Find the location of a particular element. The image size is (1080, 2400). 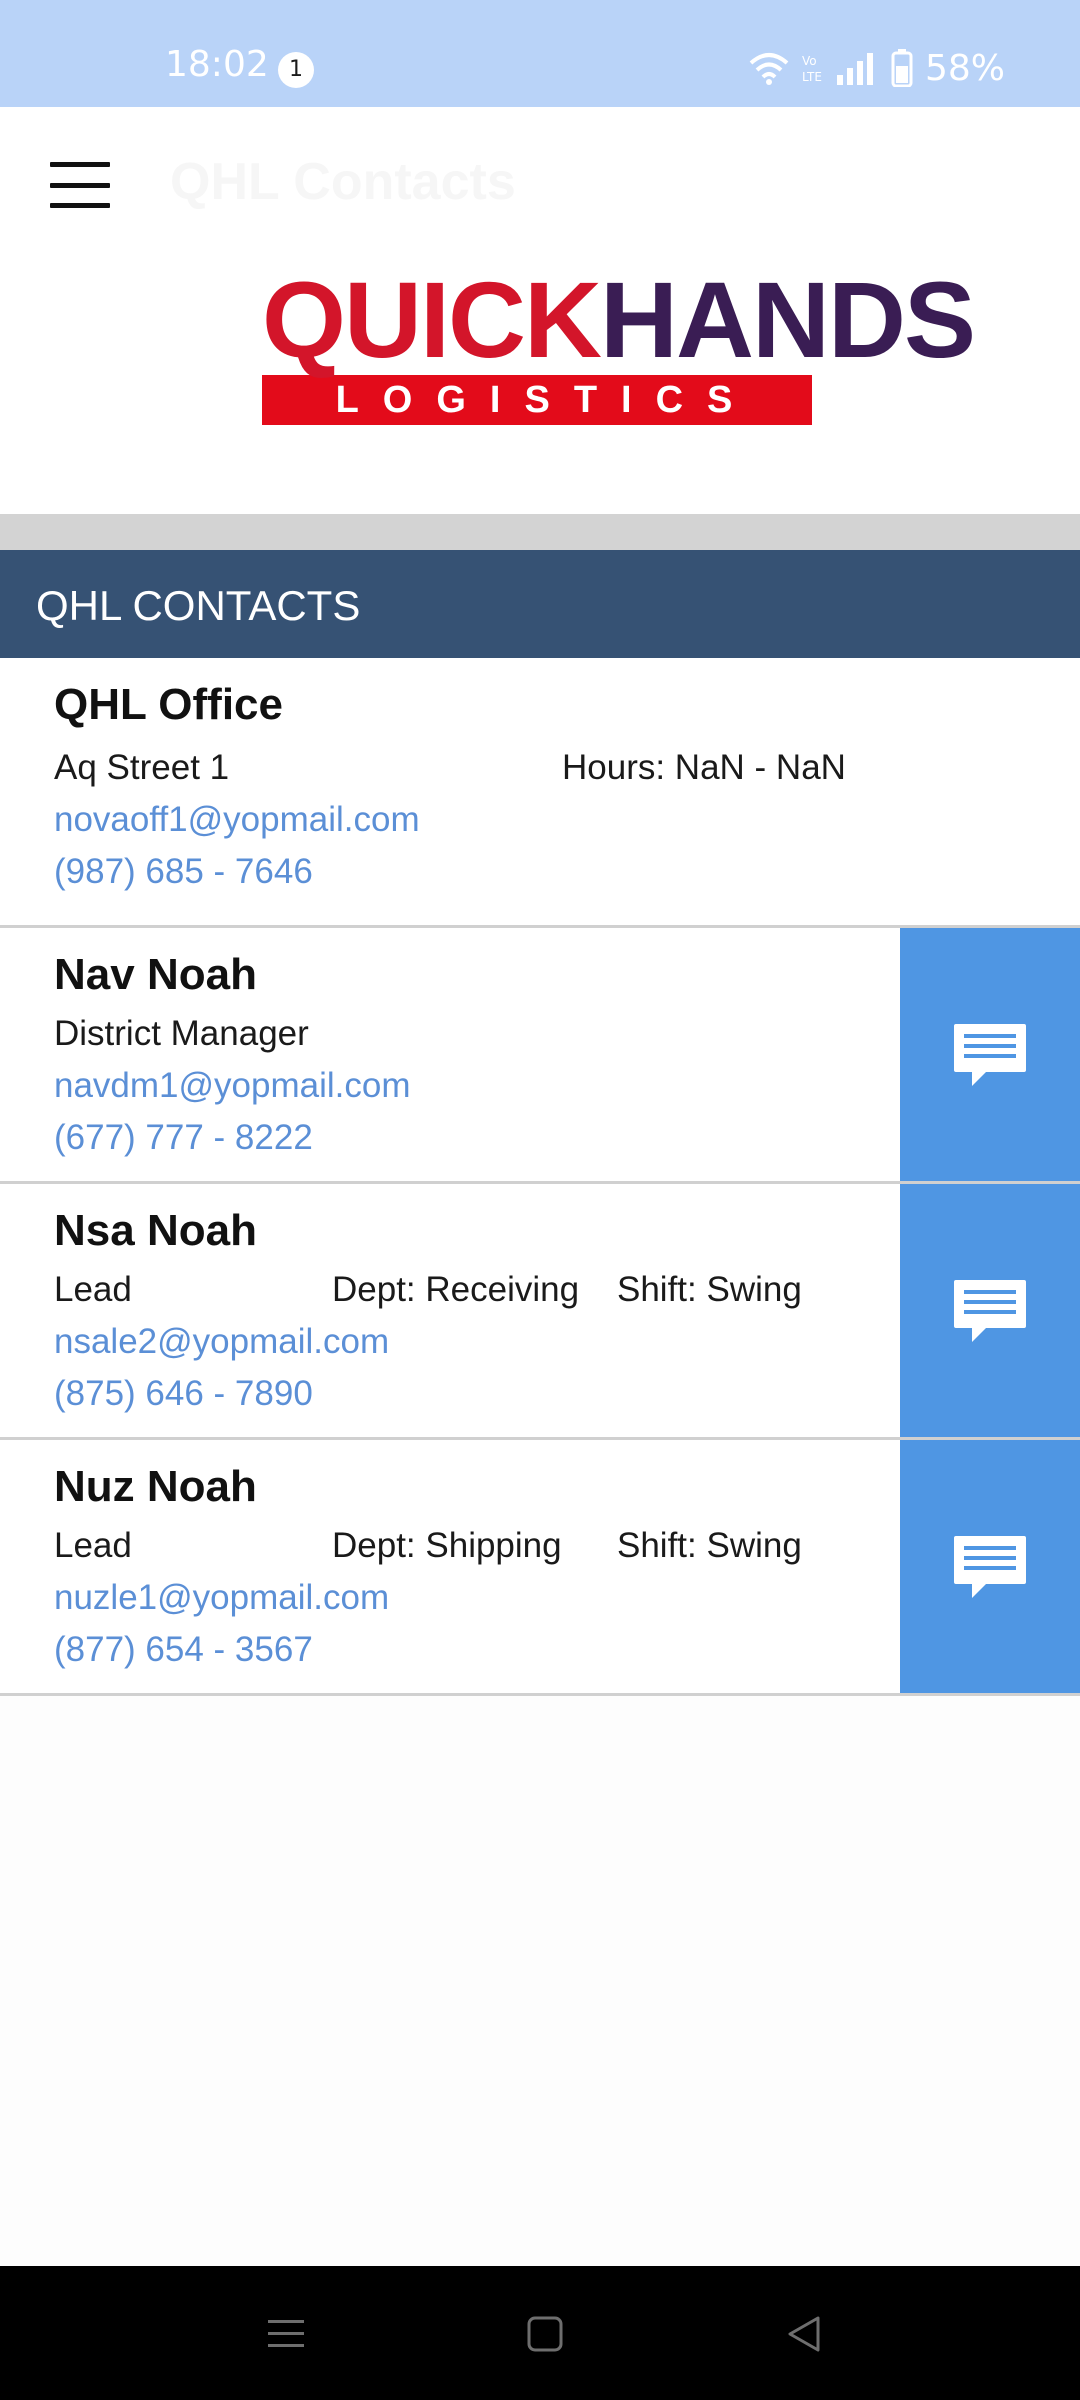

logo-word-hands: HANDS is located at coordinates (788, 319).